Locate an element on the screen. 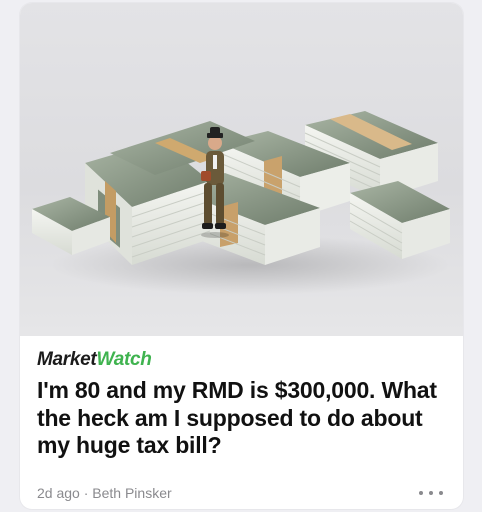 This screenshot has height=512, width=482. article-age: 2d ago is located at coordinates (58, 493).